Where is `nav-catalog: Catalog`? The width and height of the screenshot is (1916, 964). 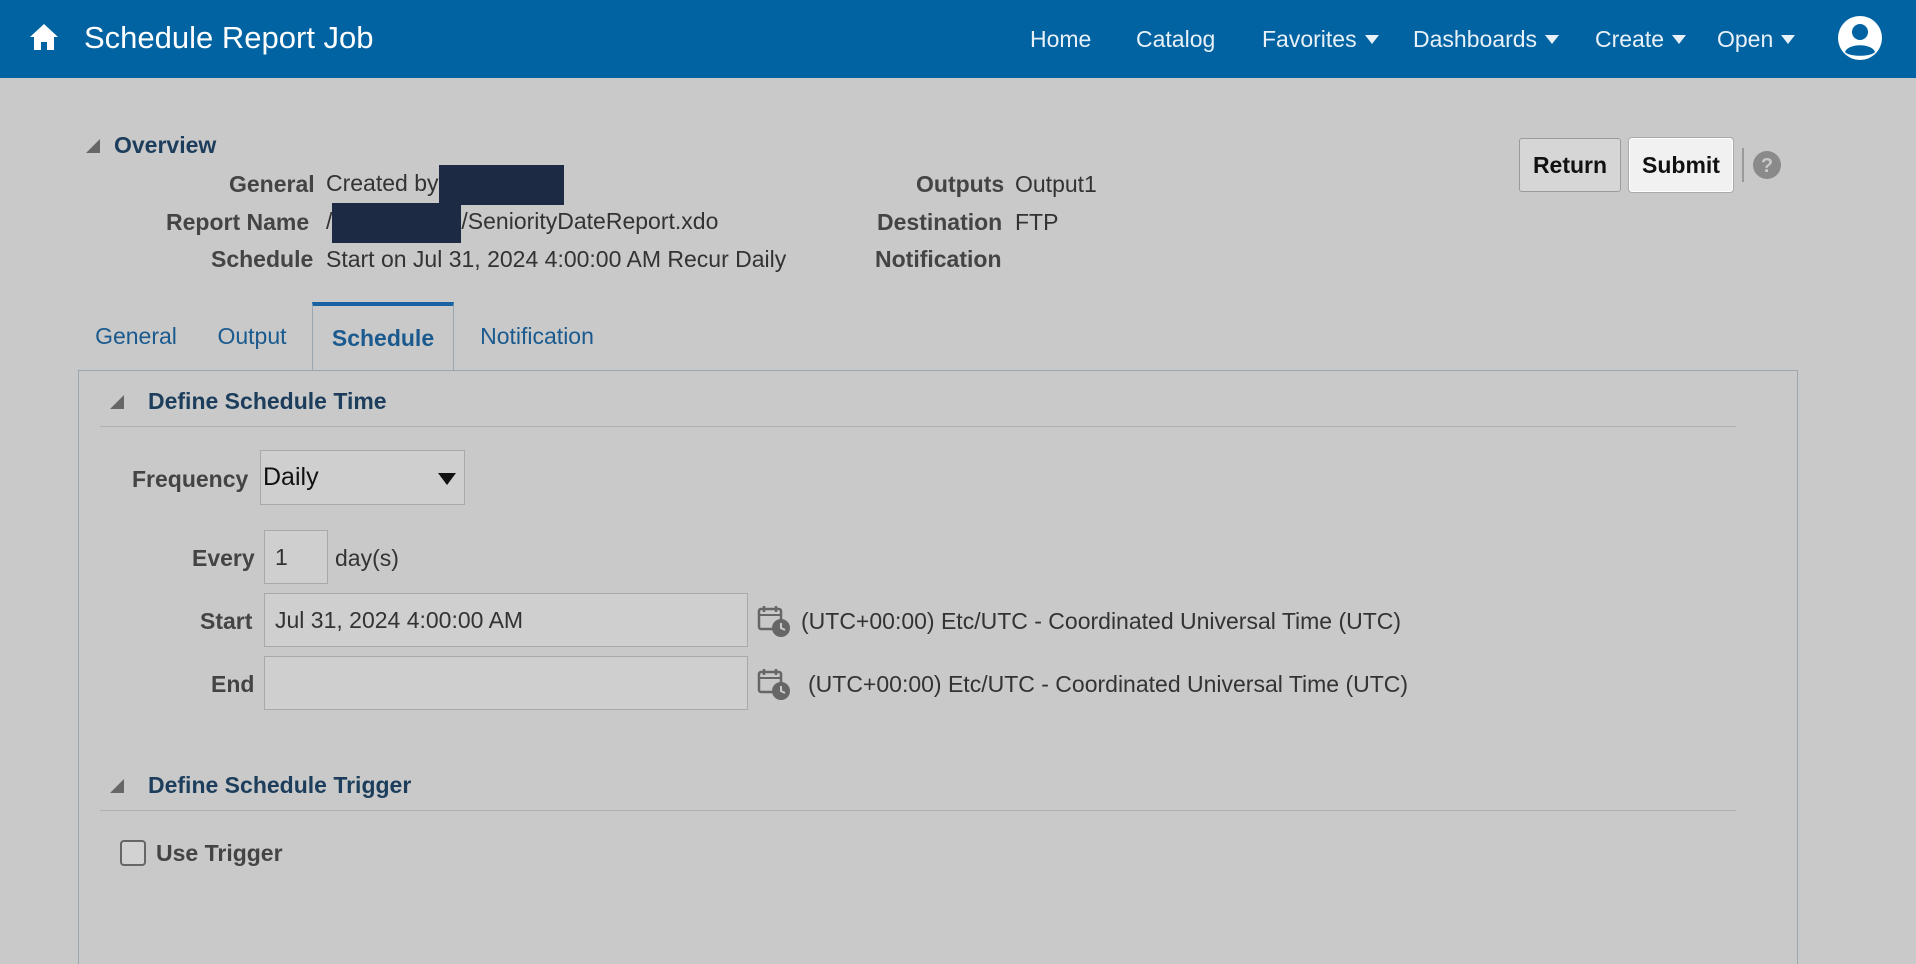
nav-catalog: Catalog is located at coordinates (1175, 39).